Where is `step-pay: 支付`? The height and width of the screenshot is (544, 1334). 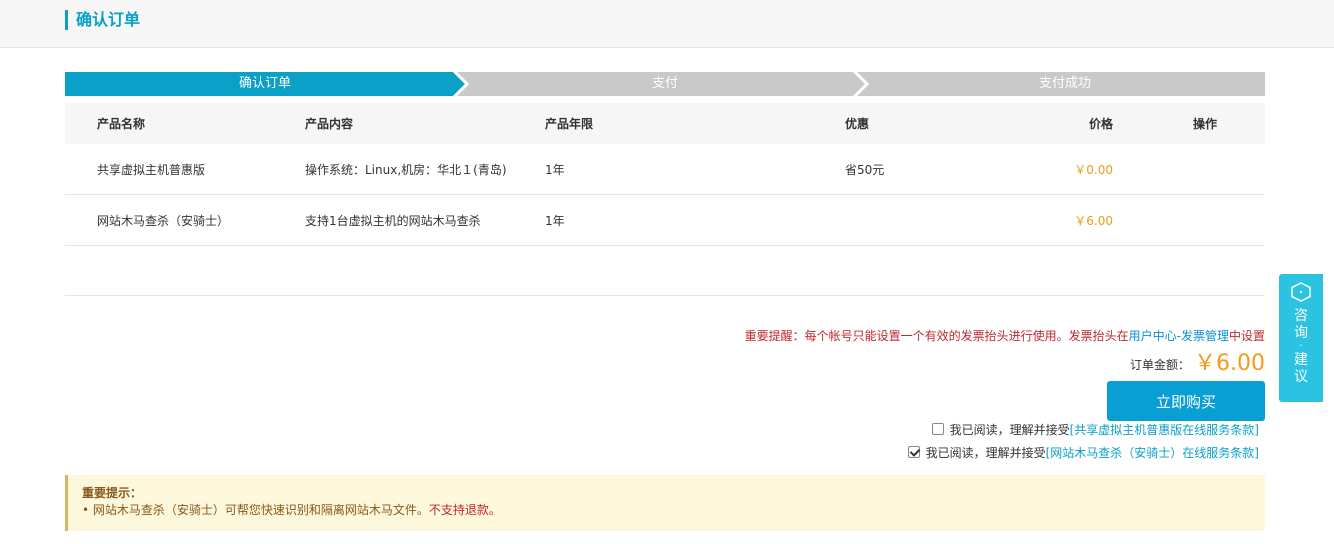 step-pay: 支付 is located at coordinates (664, 83).